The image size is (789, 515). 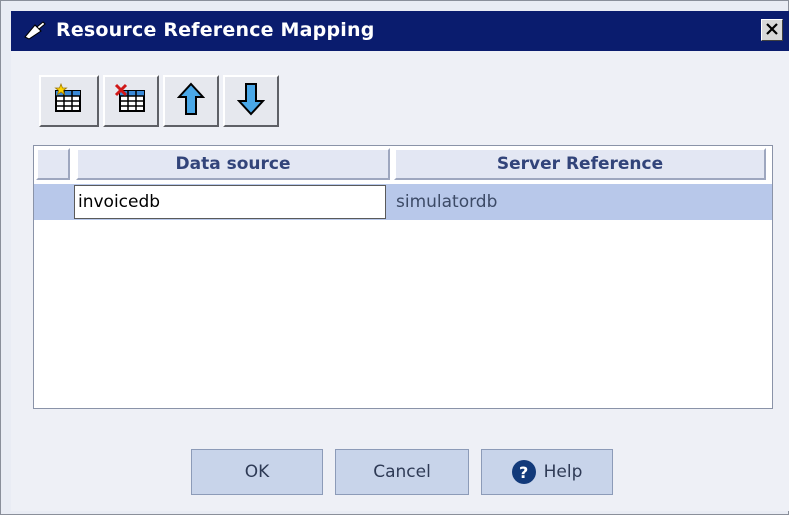 I want to click on move-down-icon, so click(x=251, y=101).